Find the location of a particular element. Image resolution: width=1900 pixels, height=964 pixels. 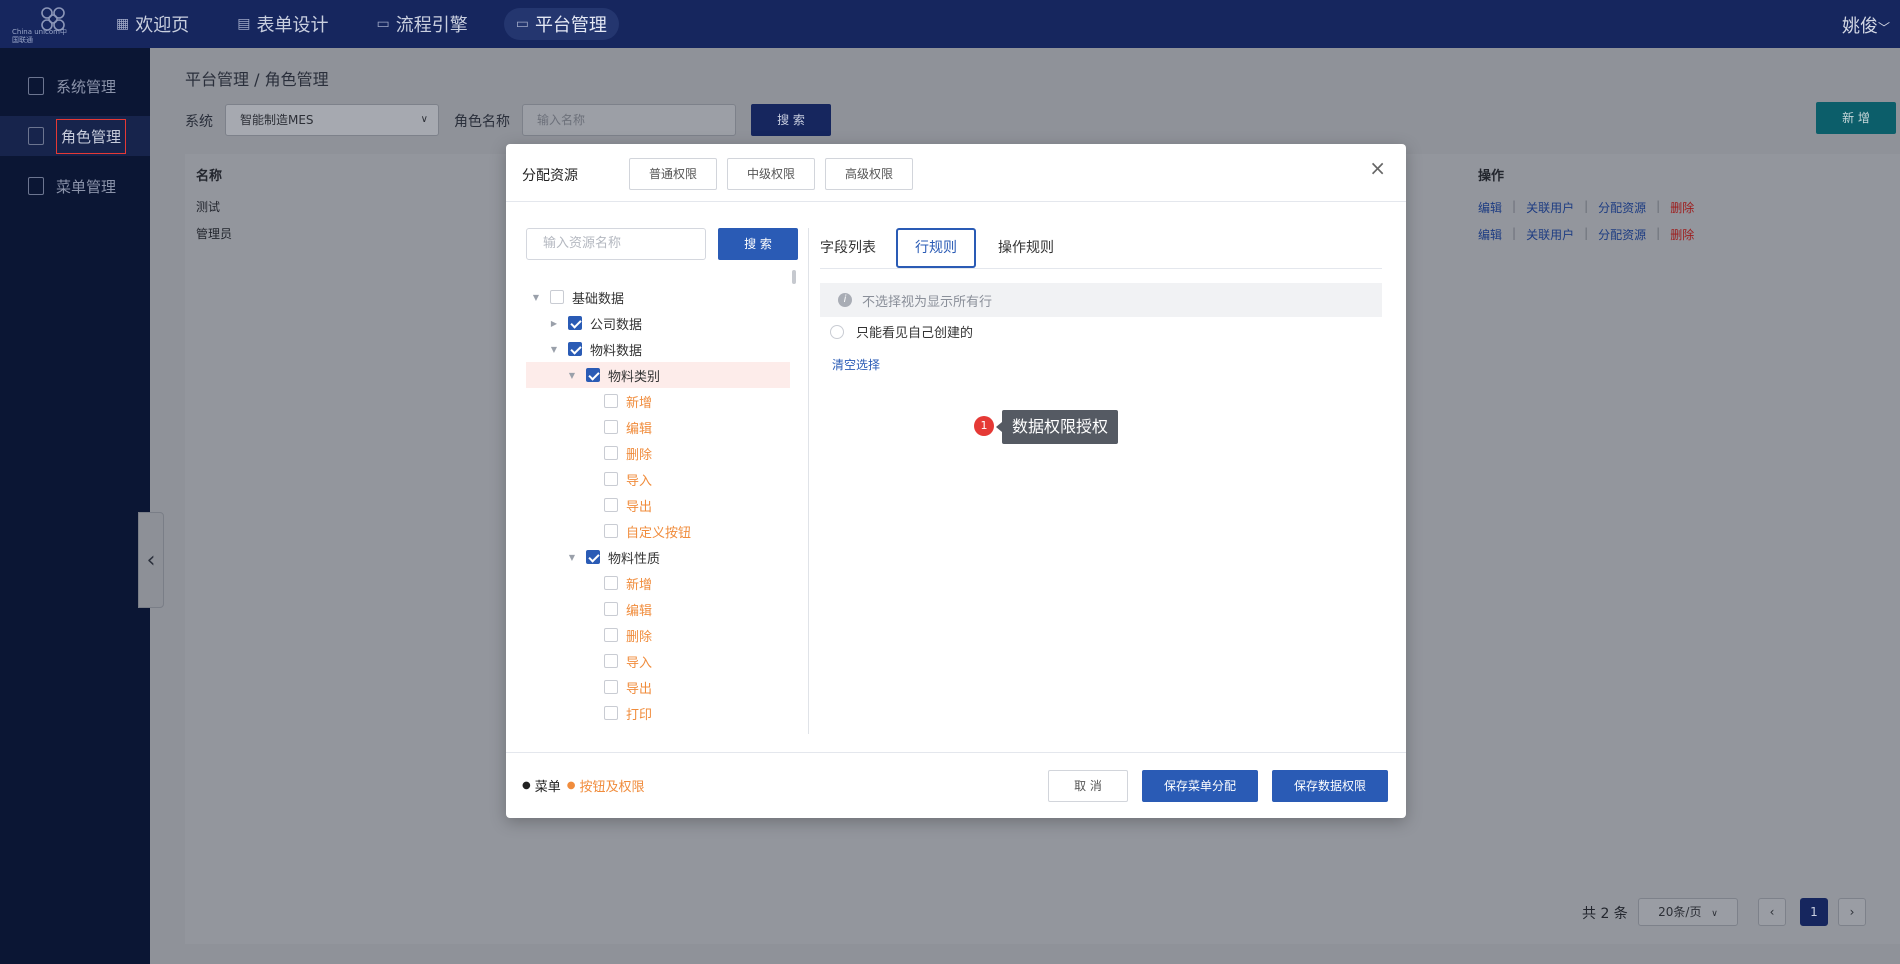

save-data-permission-button: 保存数据权限 is located at coordinates (1330, 786).